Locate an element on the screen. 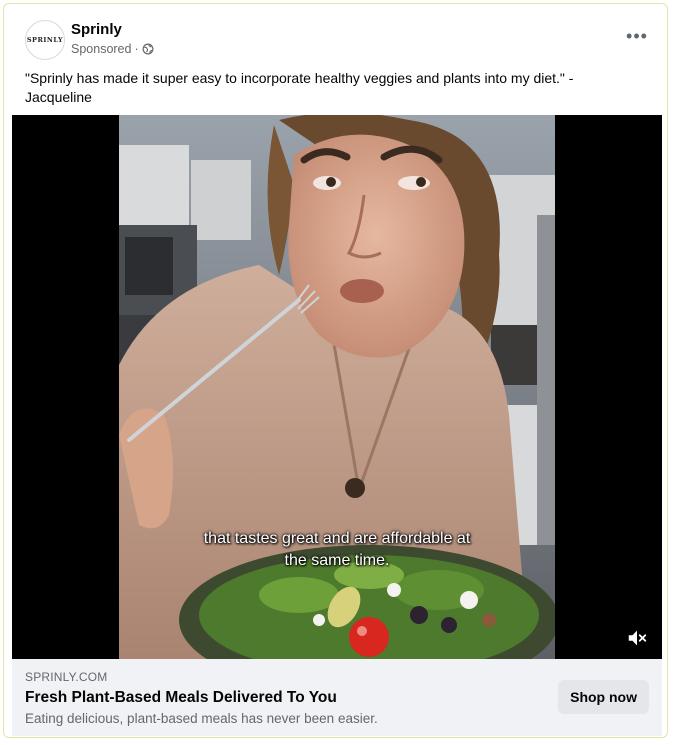 This screenshot has height=745, width=673. more-options-button: ••• is located at coordinates (637, 36).